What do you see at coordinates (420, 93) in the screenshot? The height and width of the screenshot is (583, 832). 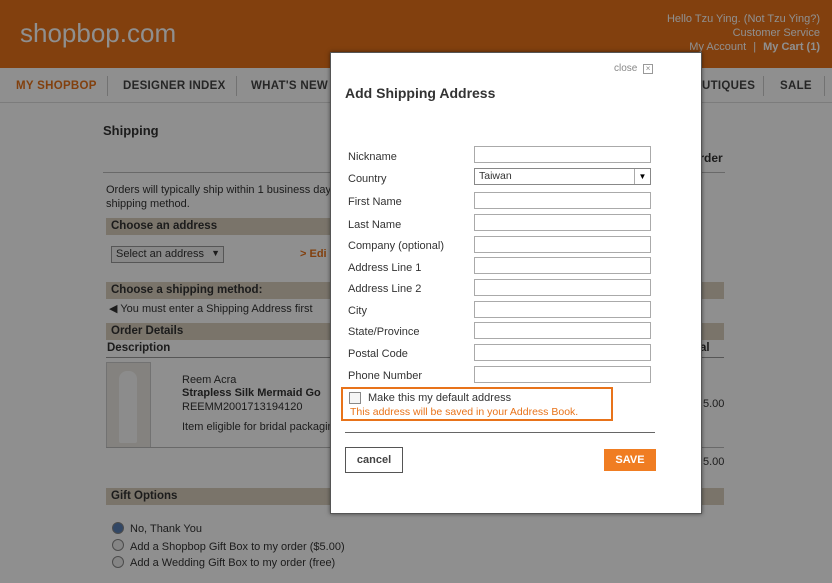 I see `dialog-title: Add Shipping Address` at bounding box center [420, 93].